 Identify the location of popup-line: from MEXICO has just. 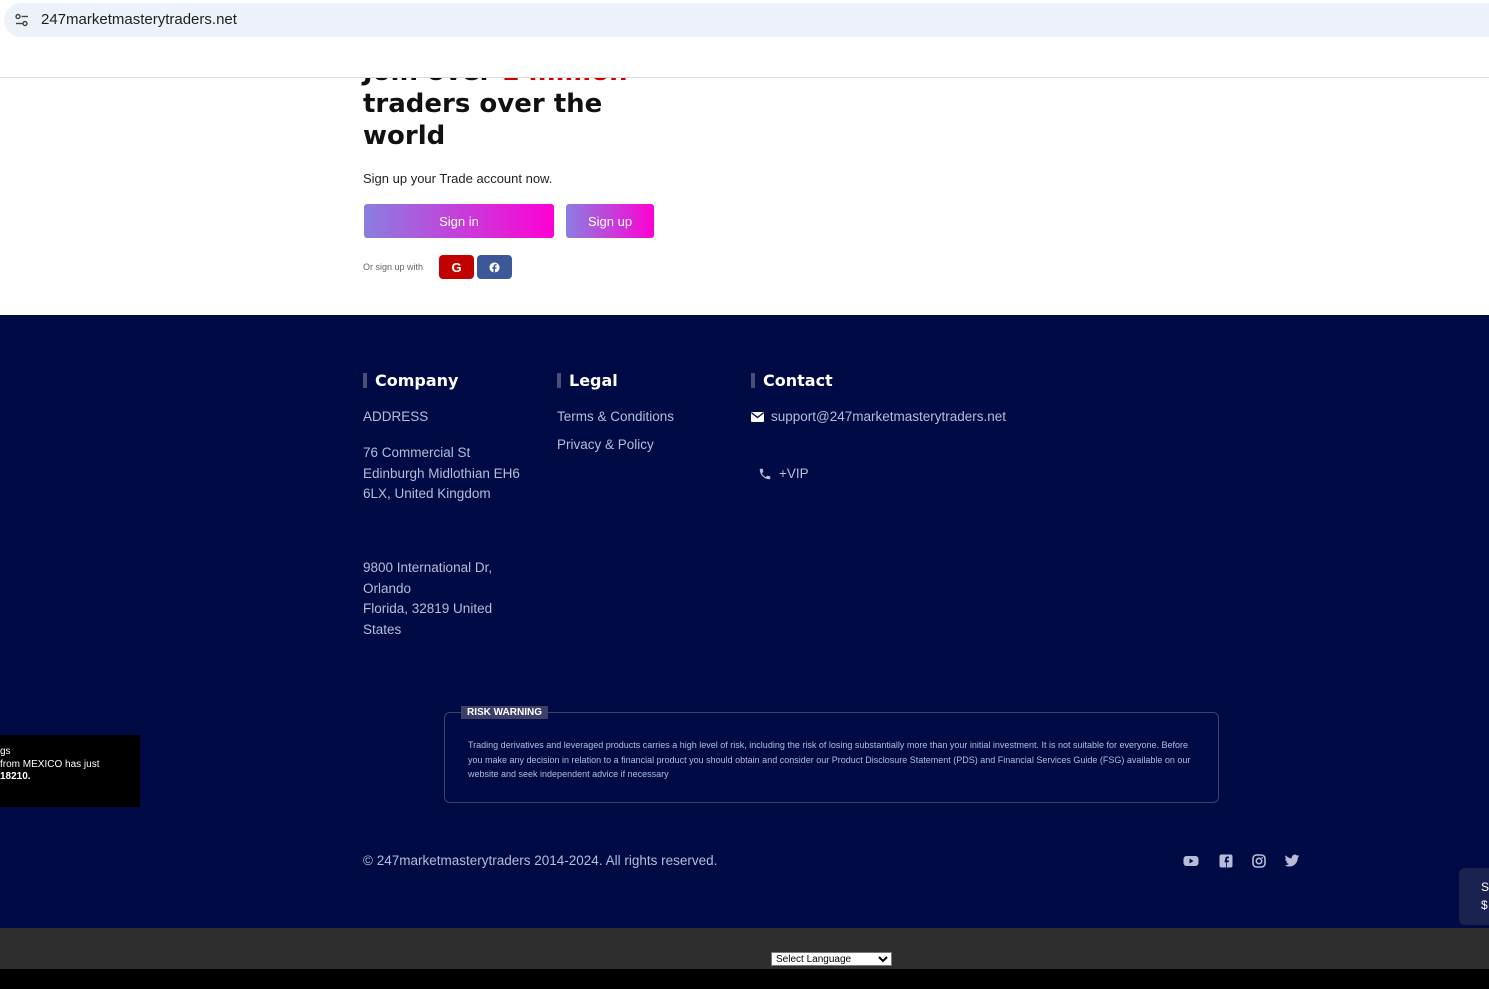
(50, 764).